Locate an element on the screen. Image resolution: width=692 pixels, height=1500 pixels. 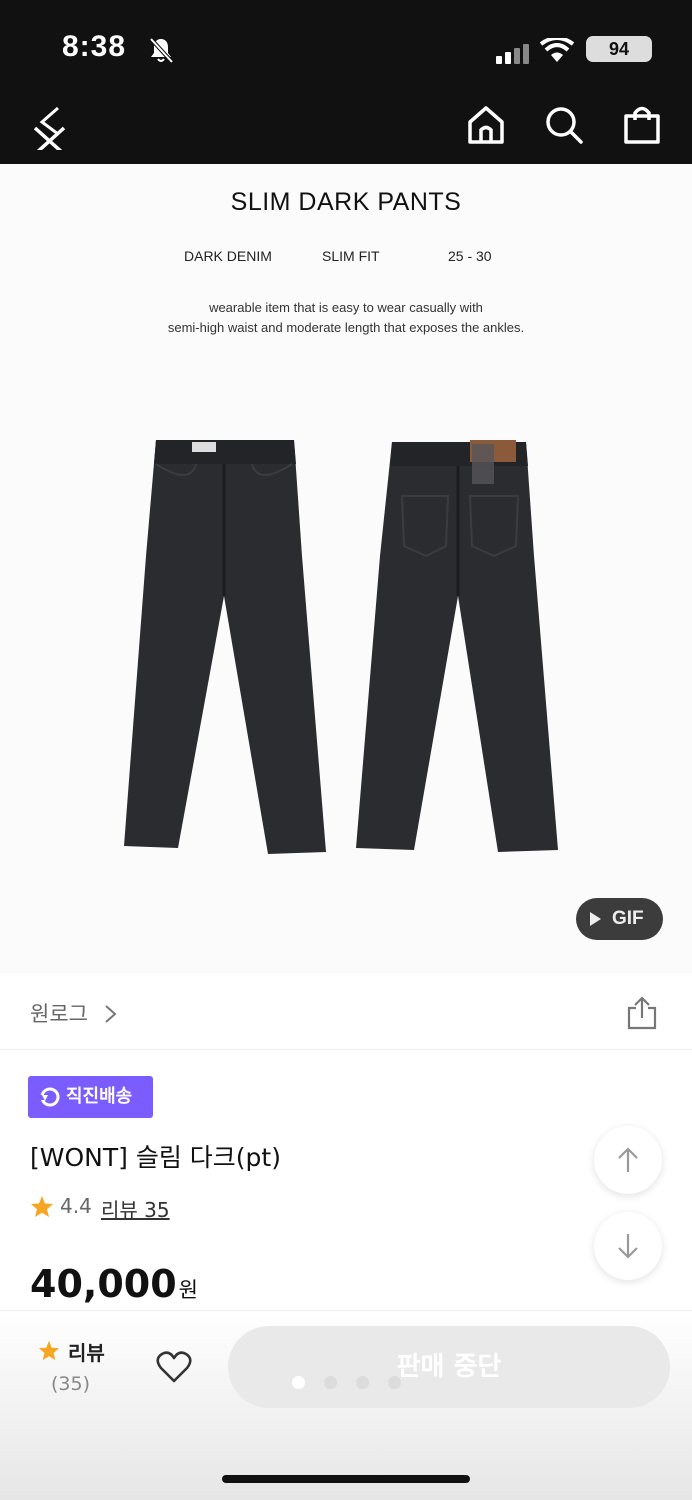
spec-material: DARK DENIM is located at coordinates (228, 256).